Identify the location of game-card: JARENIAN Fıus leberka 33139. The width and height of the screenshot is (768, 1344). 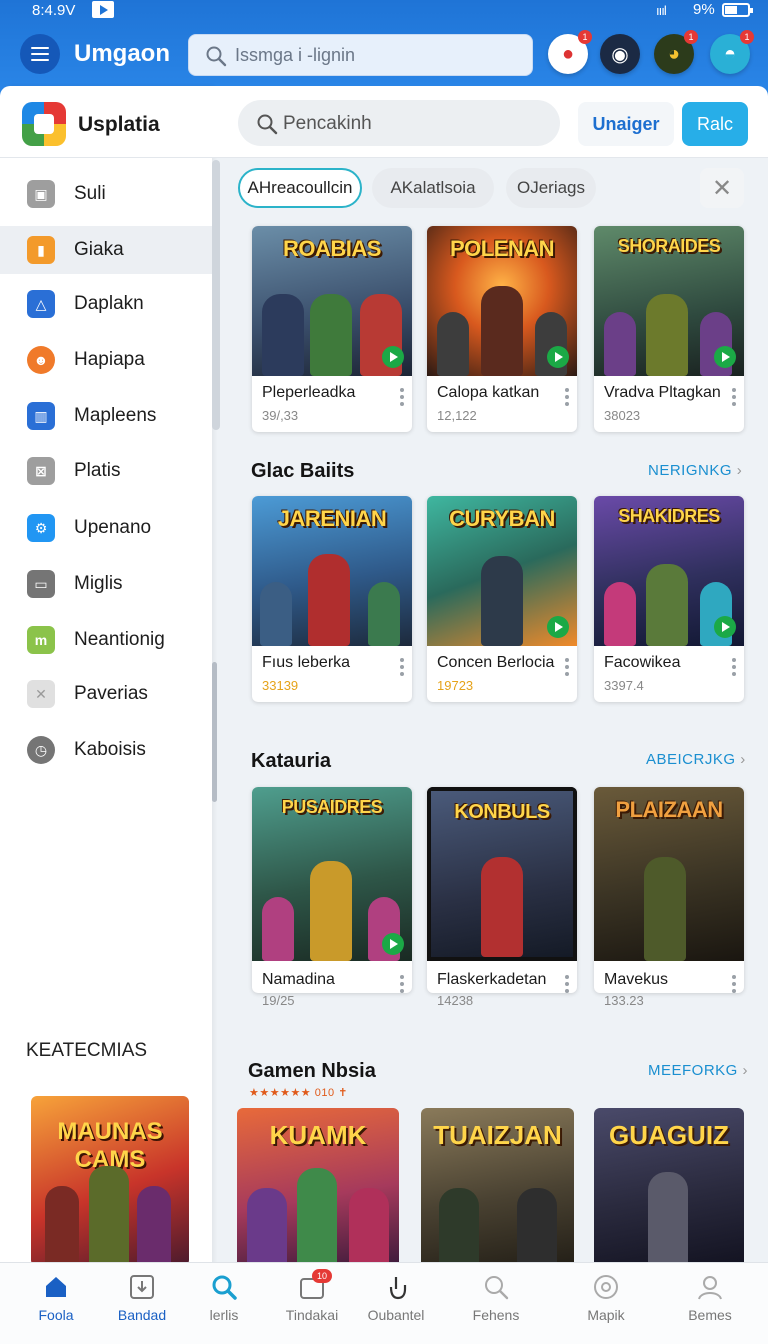
(332, 599).